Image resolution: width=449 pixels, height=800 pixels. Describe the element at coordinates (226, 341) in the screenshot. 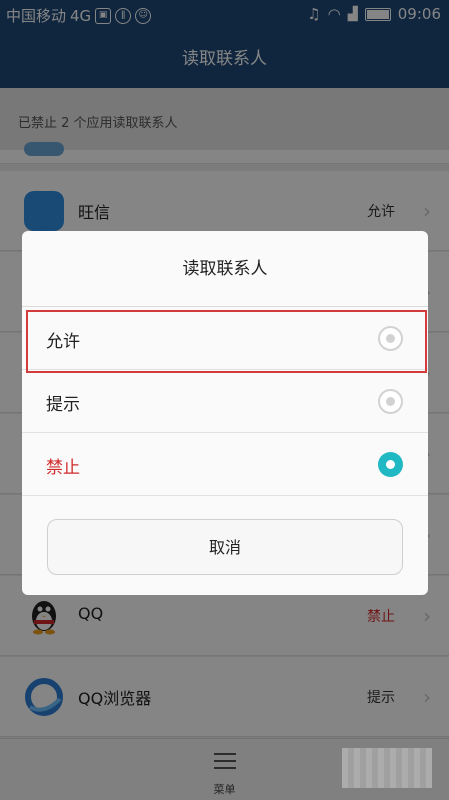

I see `highlight-annotation` at that location.